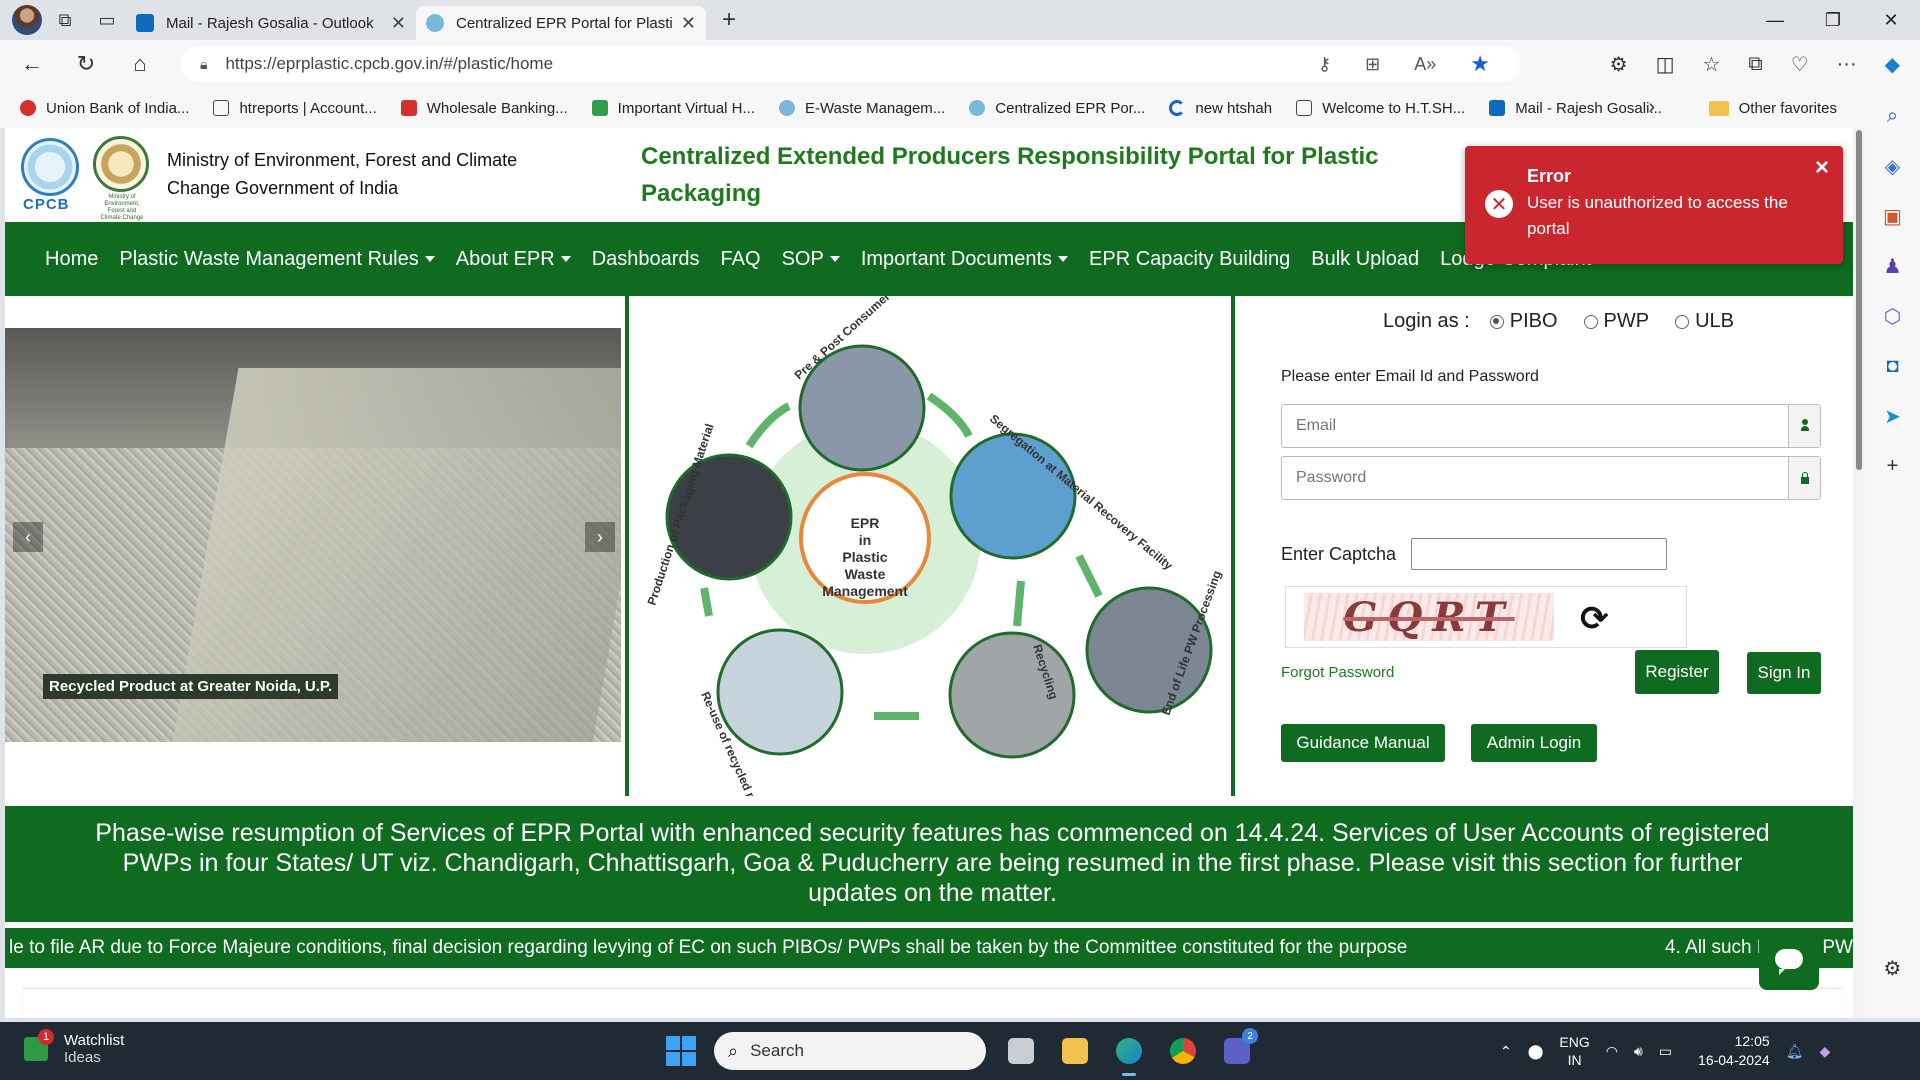 This screenshot has height=1080, width=1920. What do you see at coordinates (74, 1047) in the screenshot?
I see `watchlist-widget: 1 Watchlist Ideas` at bounding box center [74, 1047].